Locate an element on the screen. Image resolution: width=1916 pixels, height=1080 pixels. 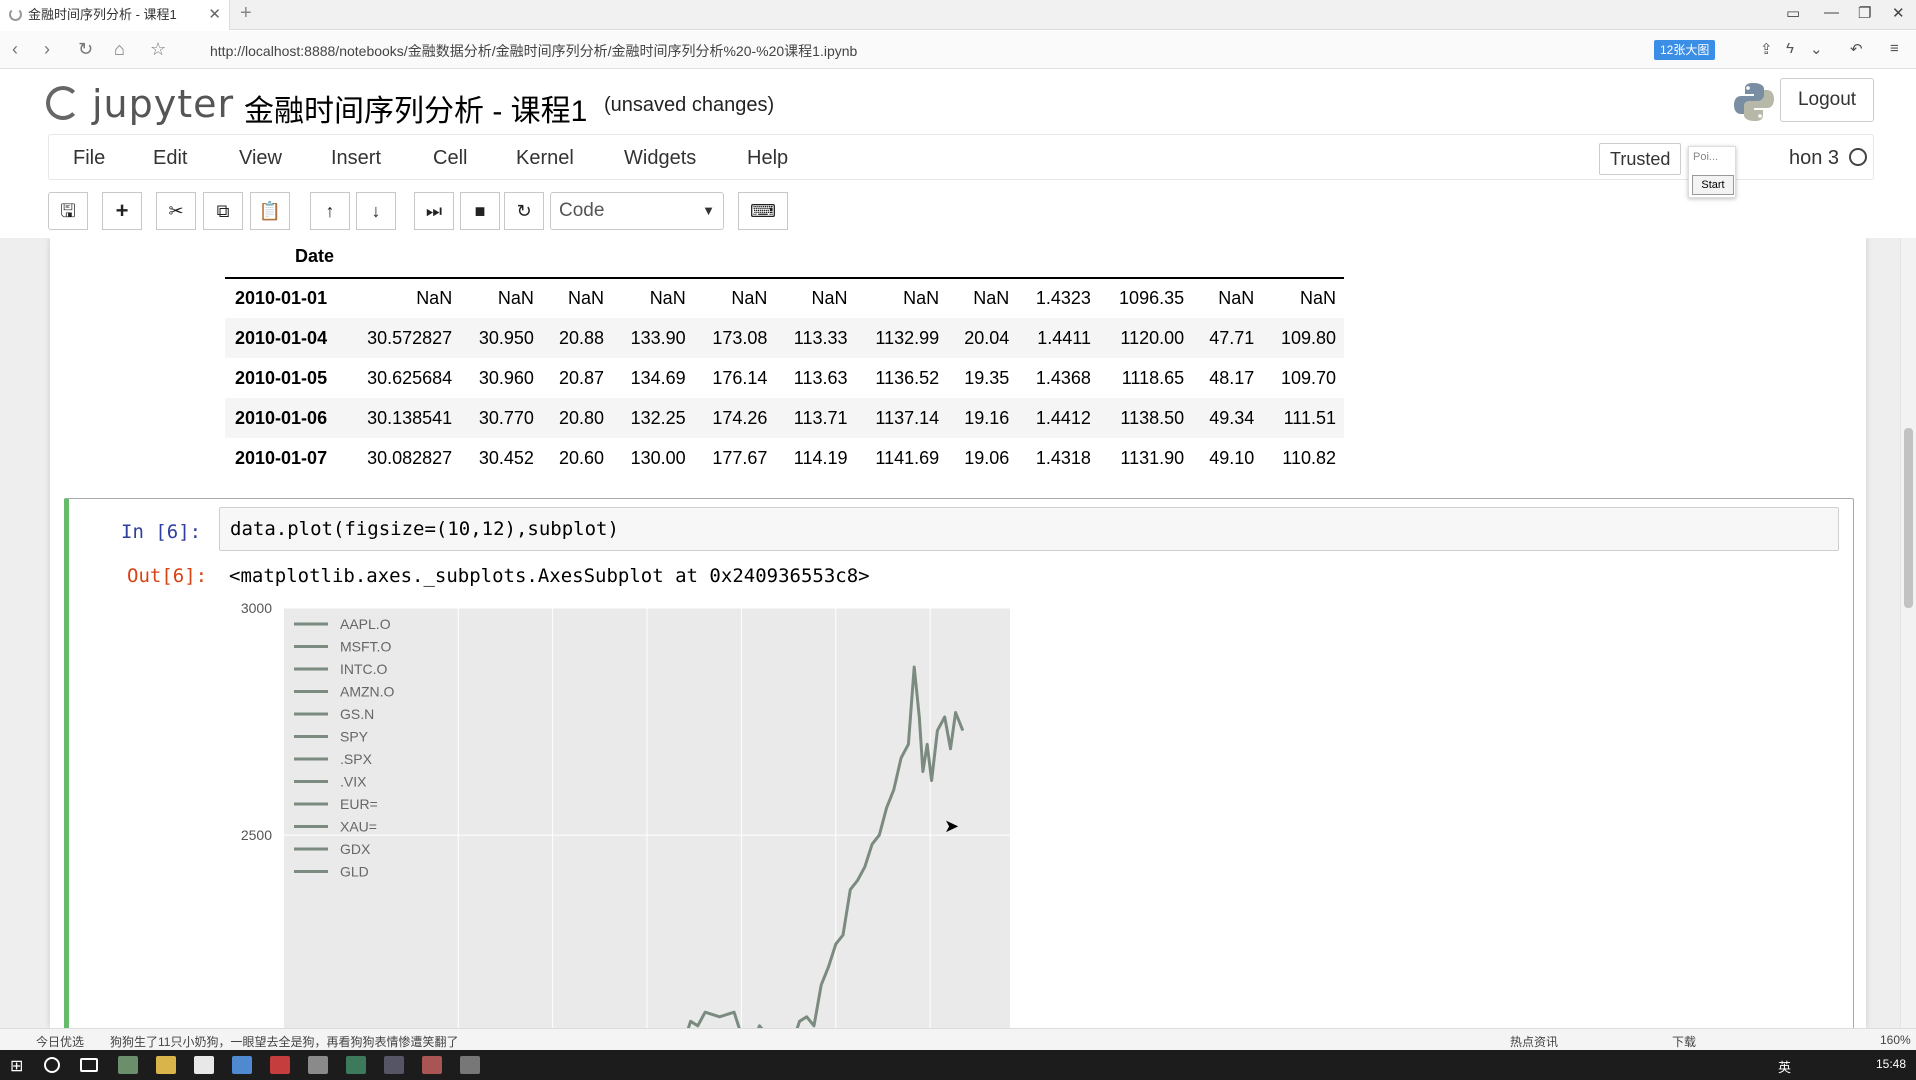
legend-label: AMZN.O is located at coordinates (367, 692).